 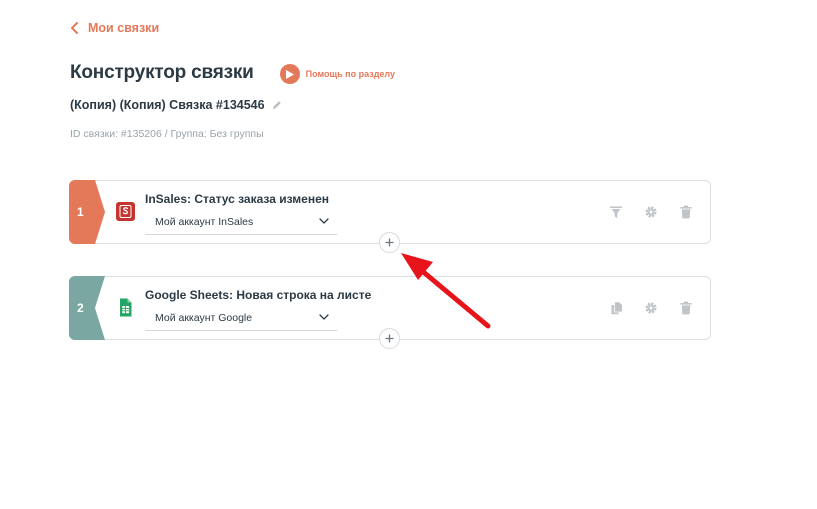 I want to click on account-select: Мой аккаунт InSales, so click(x=241, y=222).